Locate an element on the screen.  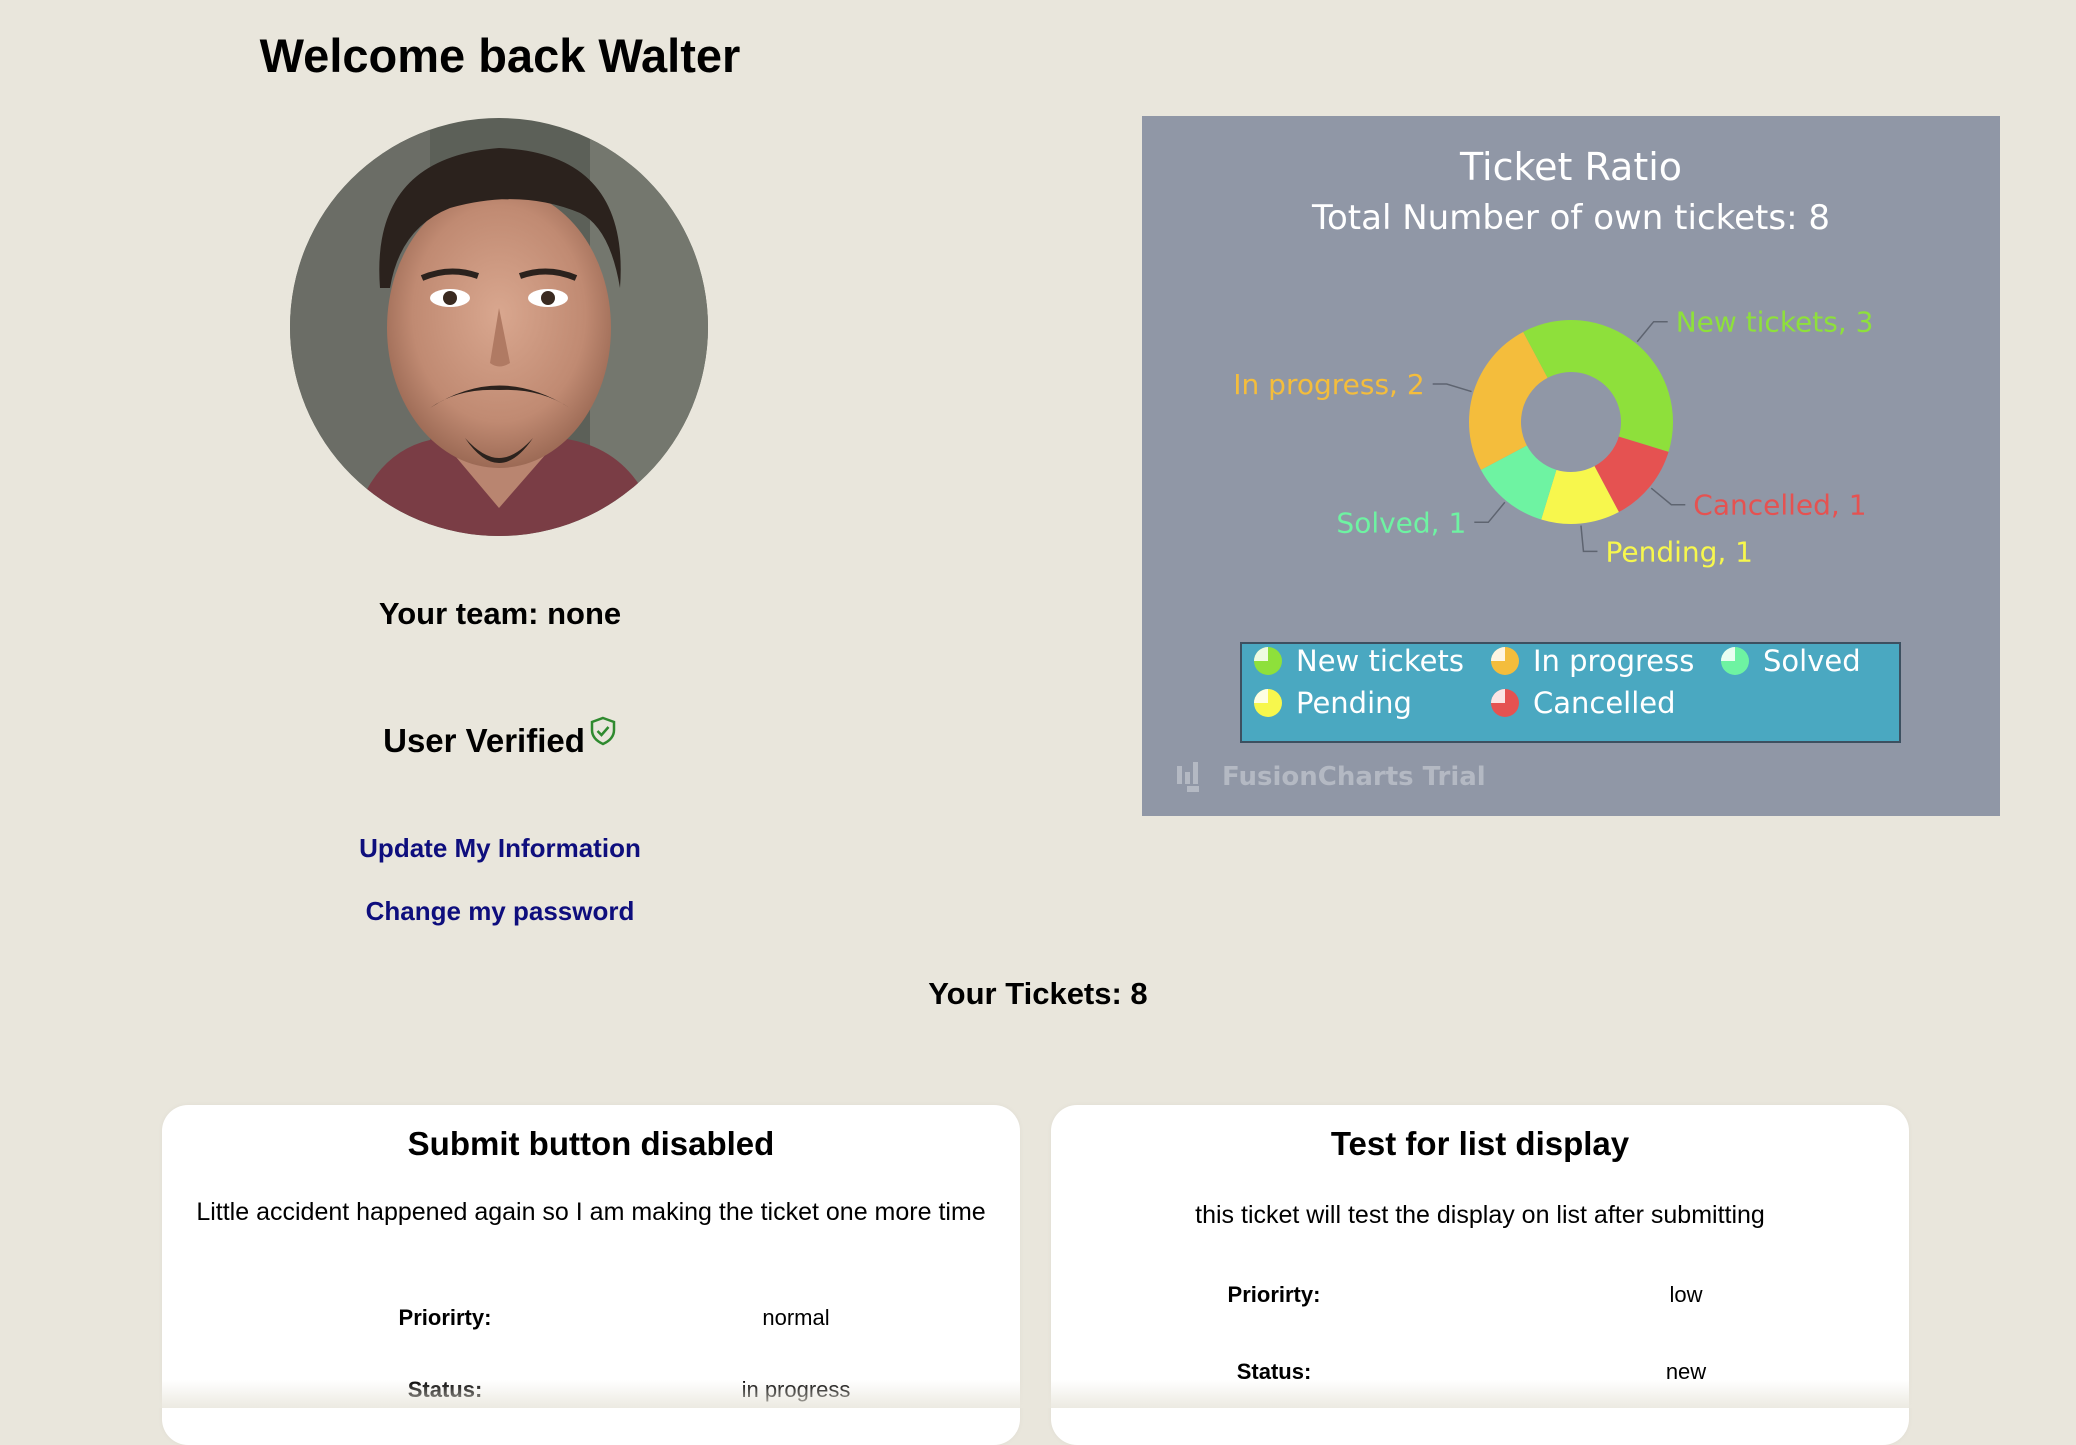
avatar is located at coordinates (499, 327).